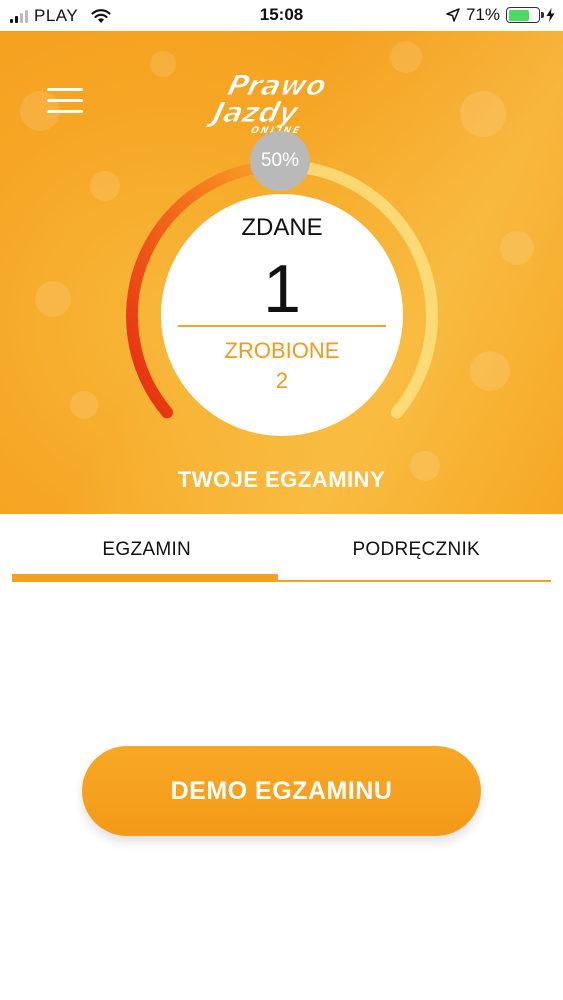 Image resolution: width=563 pixels, height=1000 pixels. I want to click on tab-active-indicator, so click(145, 578).